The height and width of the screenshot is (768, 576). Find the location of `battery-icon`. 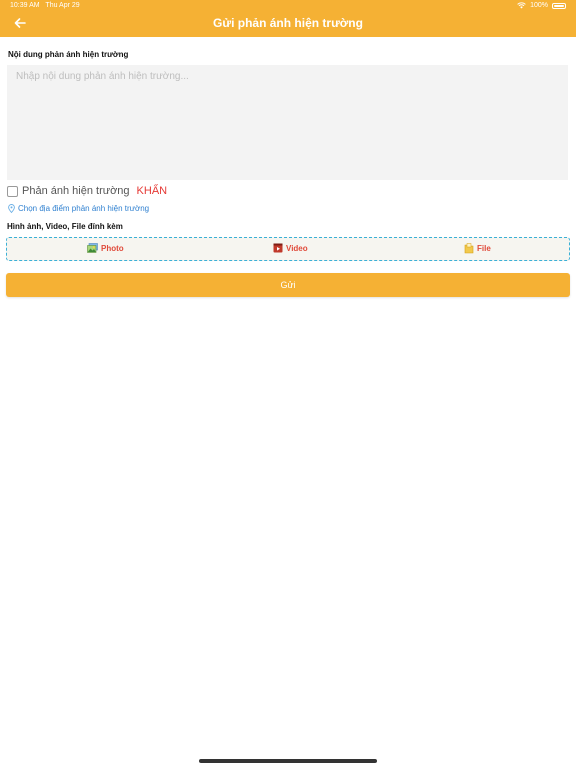

battery-icon is located at coordinates (559, 5).